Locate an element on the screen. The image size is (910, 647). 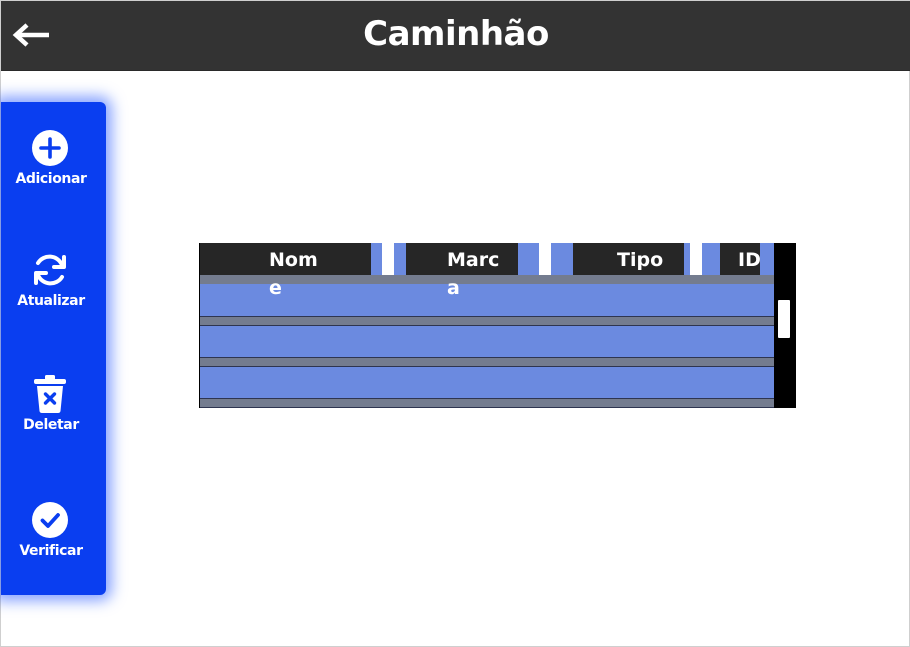
column-header-label: Marc is located at coordinates (473, 260).